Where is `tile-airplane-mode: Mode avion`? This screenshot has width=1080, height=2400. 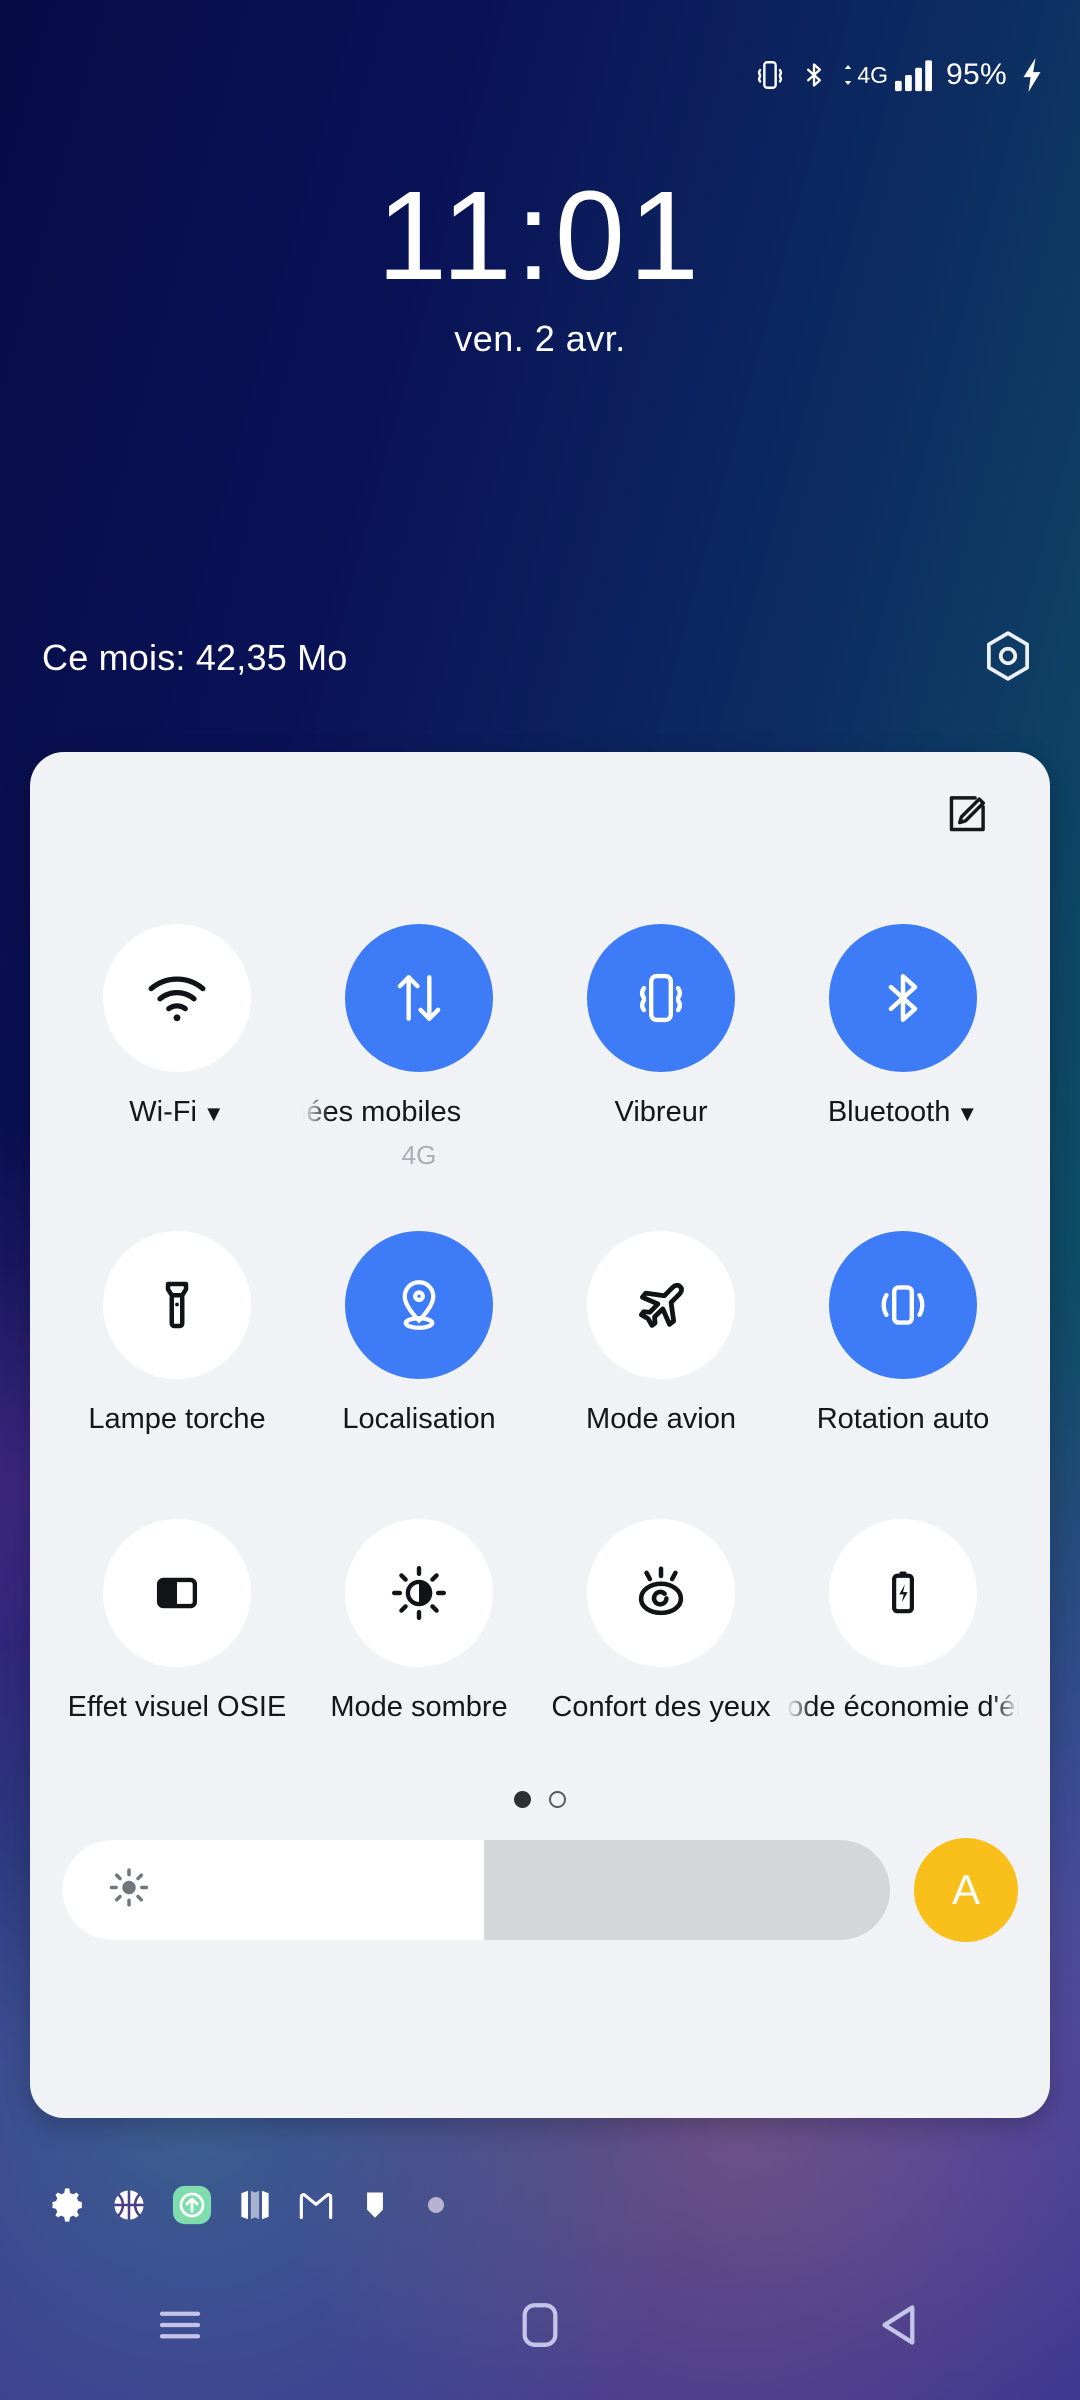
tile-airplane-mode: Mode avion is located at coordinates (661, 1335).